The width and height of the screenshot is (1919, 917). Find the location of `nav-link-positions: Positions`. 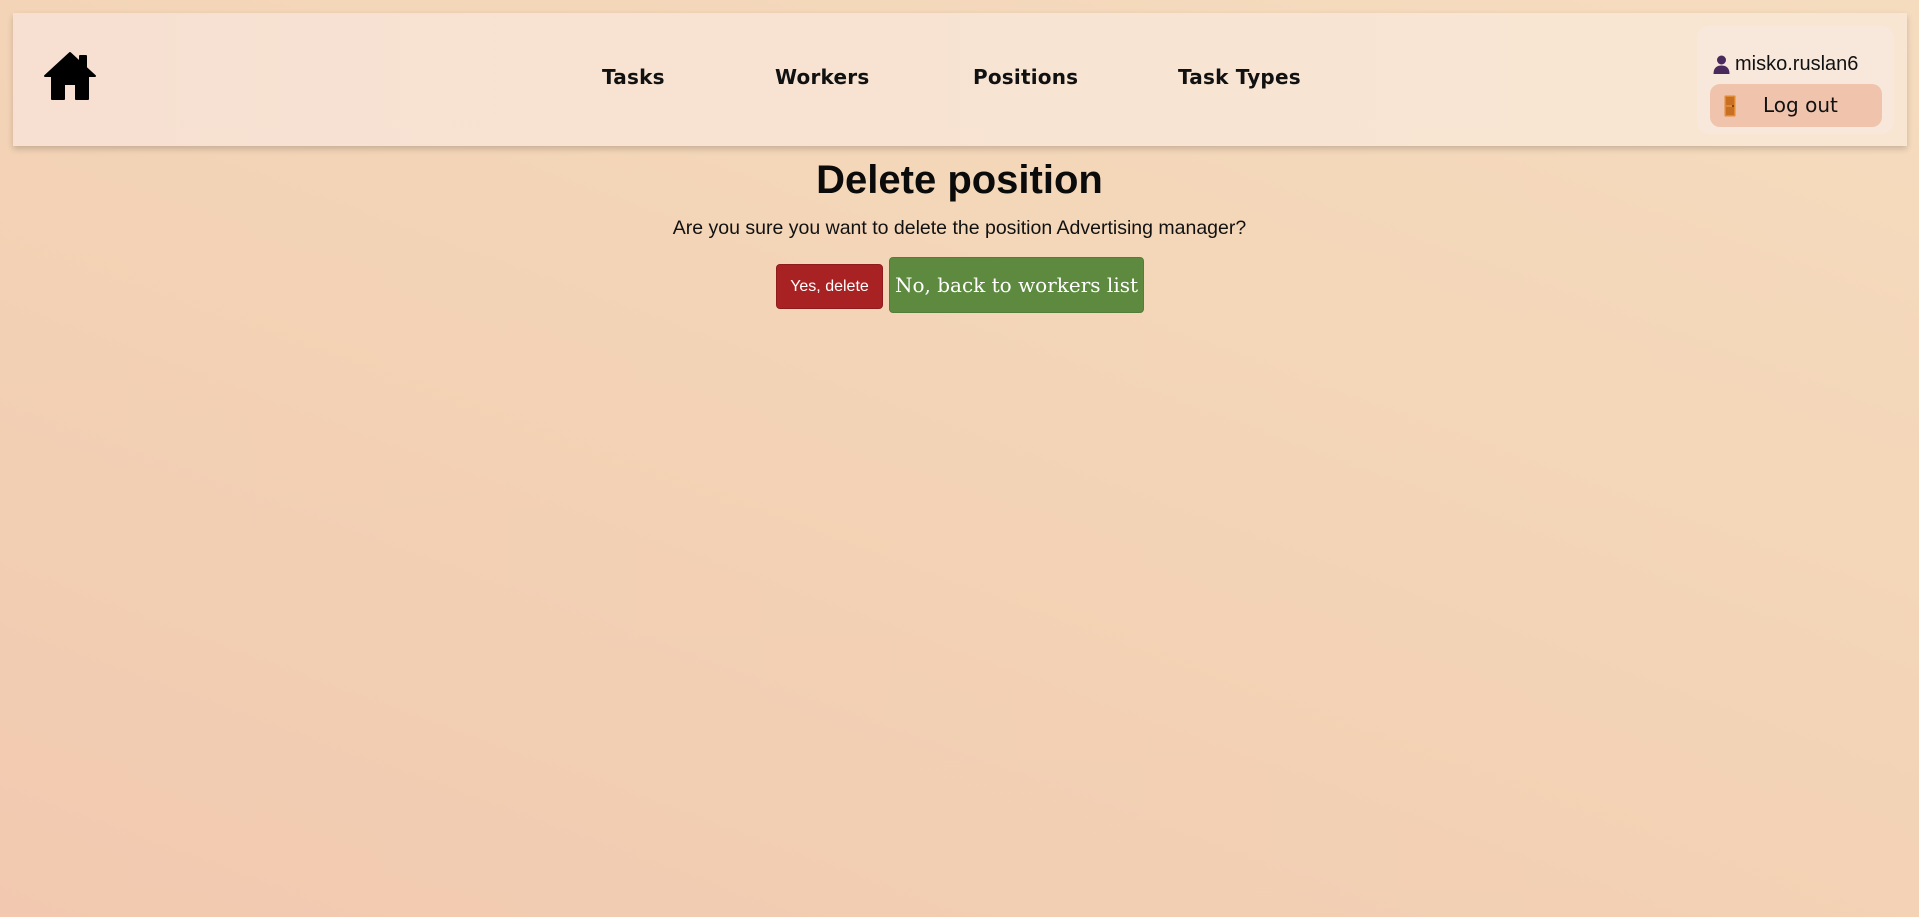

nav-link-positions: Positions is located at coordinates (1025, 77).